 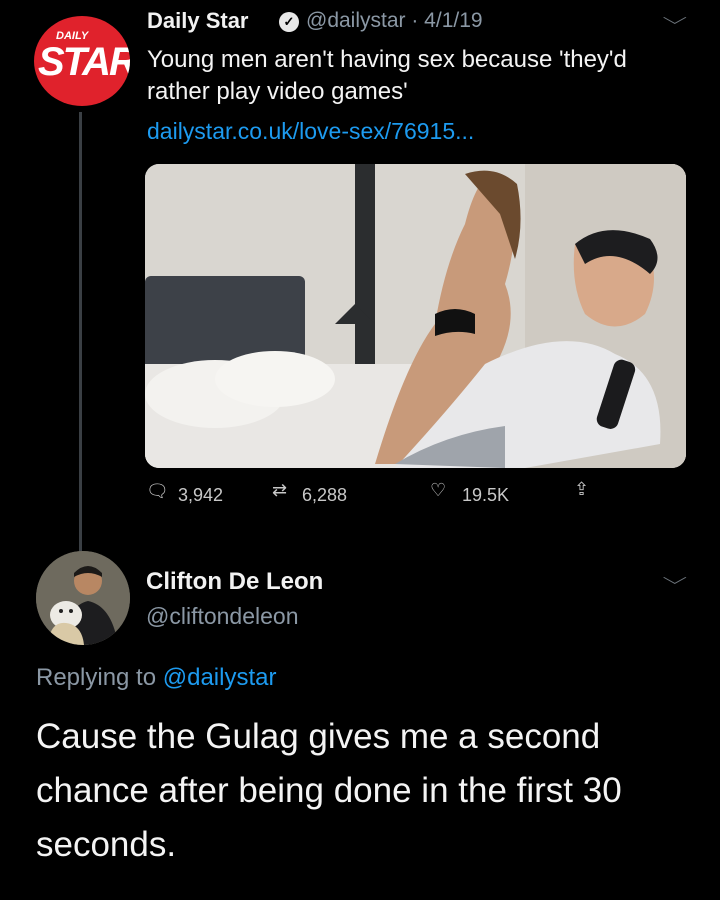 What do you see at coordinates (325, 495) in the screenshot?
I see `retweet-count: 6,288` at bounding box center [325, 495].